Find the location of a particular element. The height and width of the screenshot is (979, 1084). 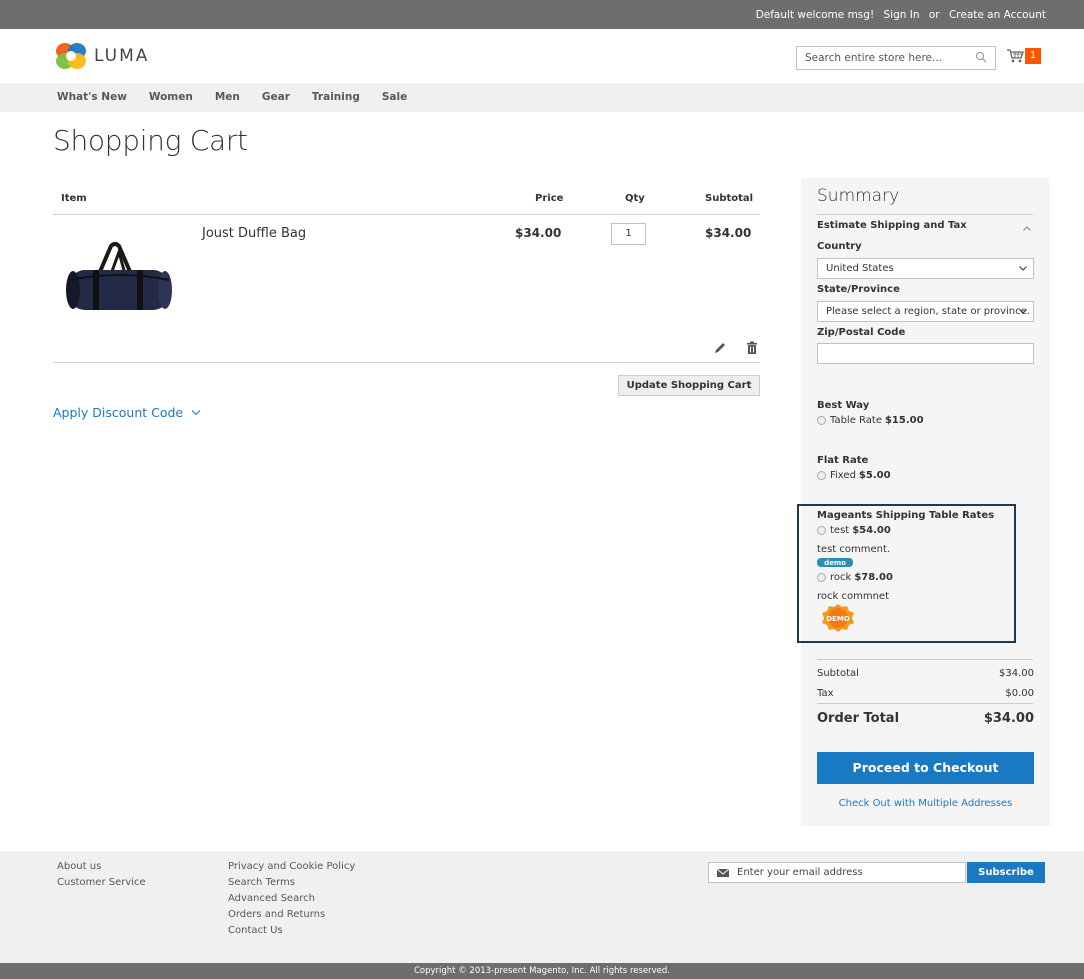

footer-link-about: About us is located at coordinates (101, 866).